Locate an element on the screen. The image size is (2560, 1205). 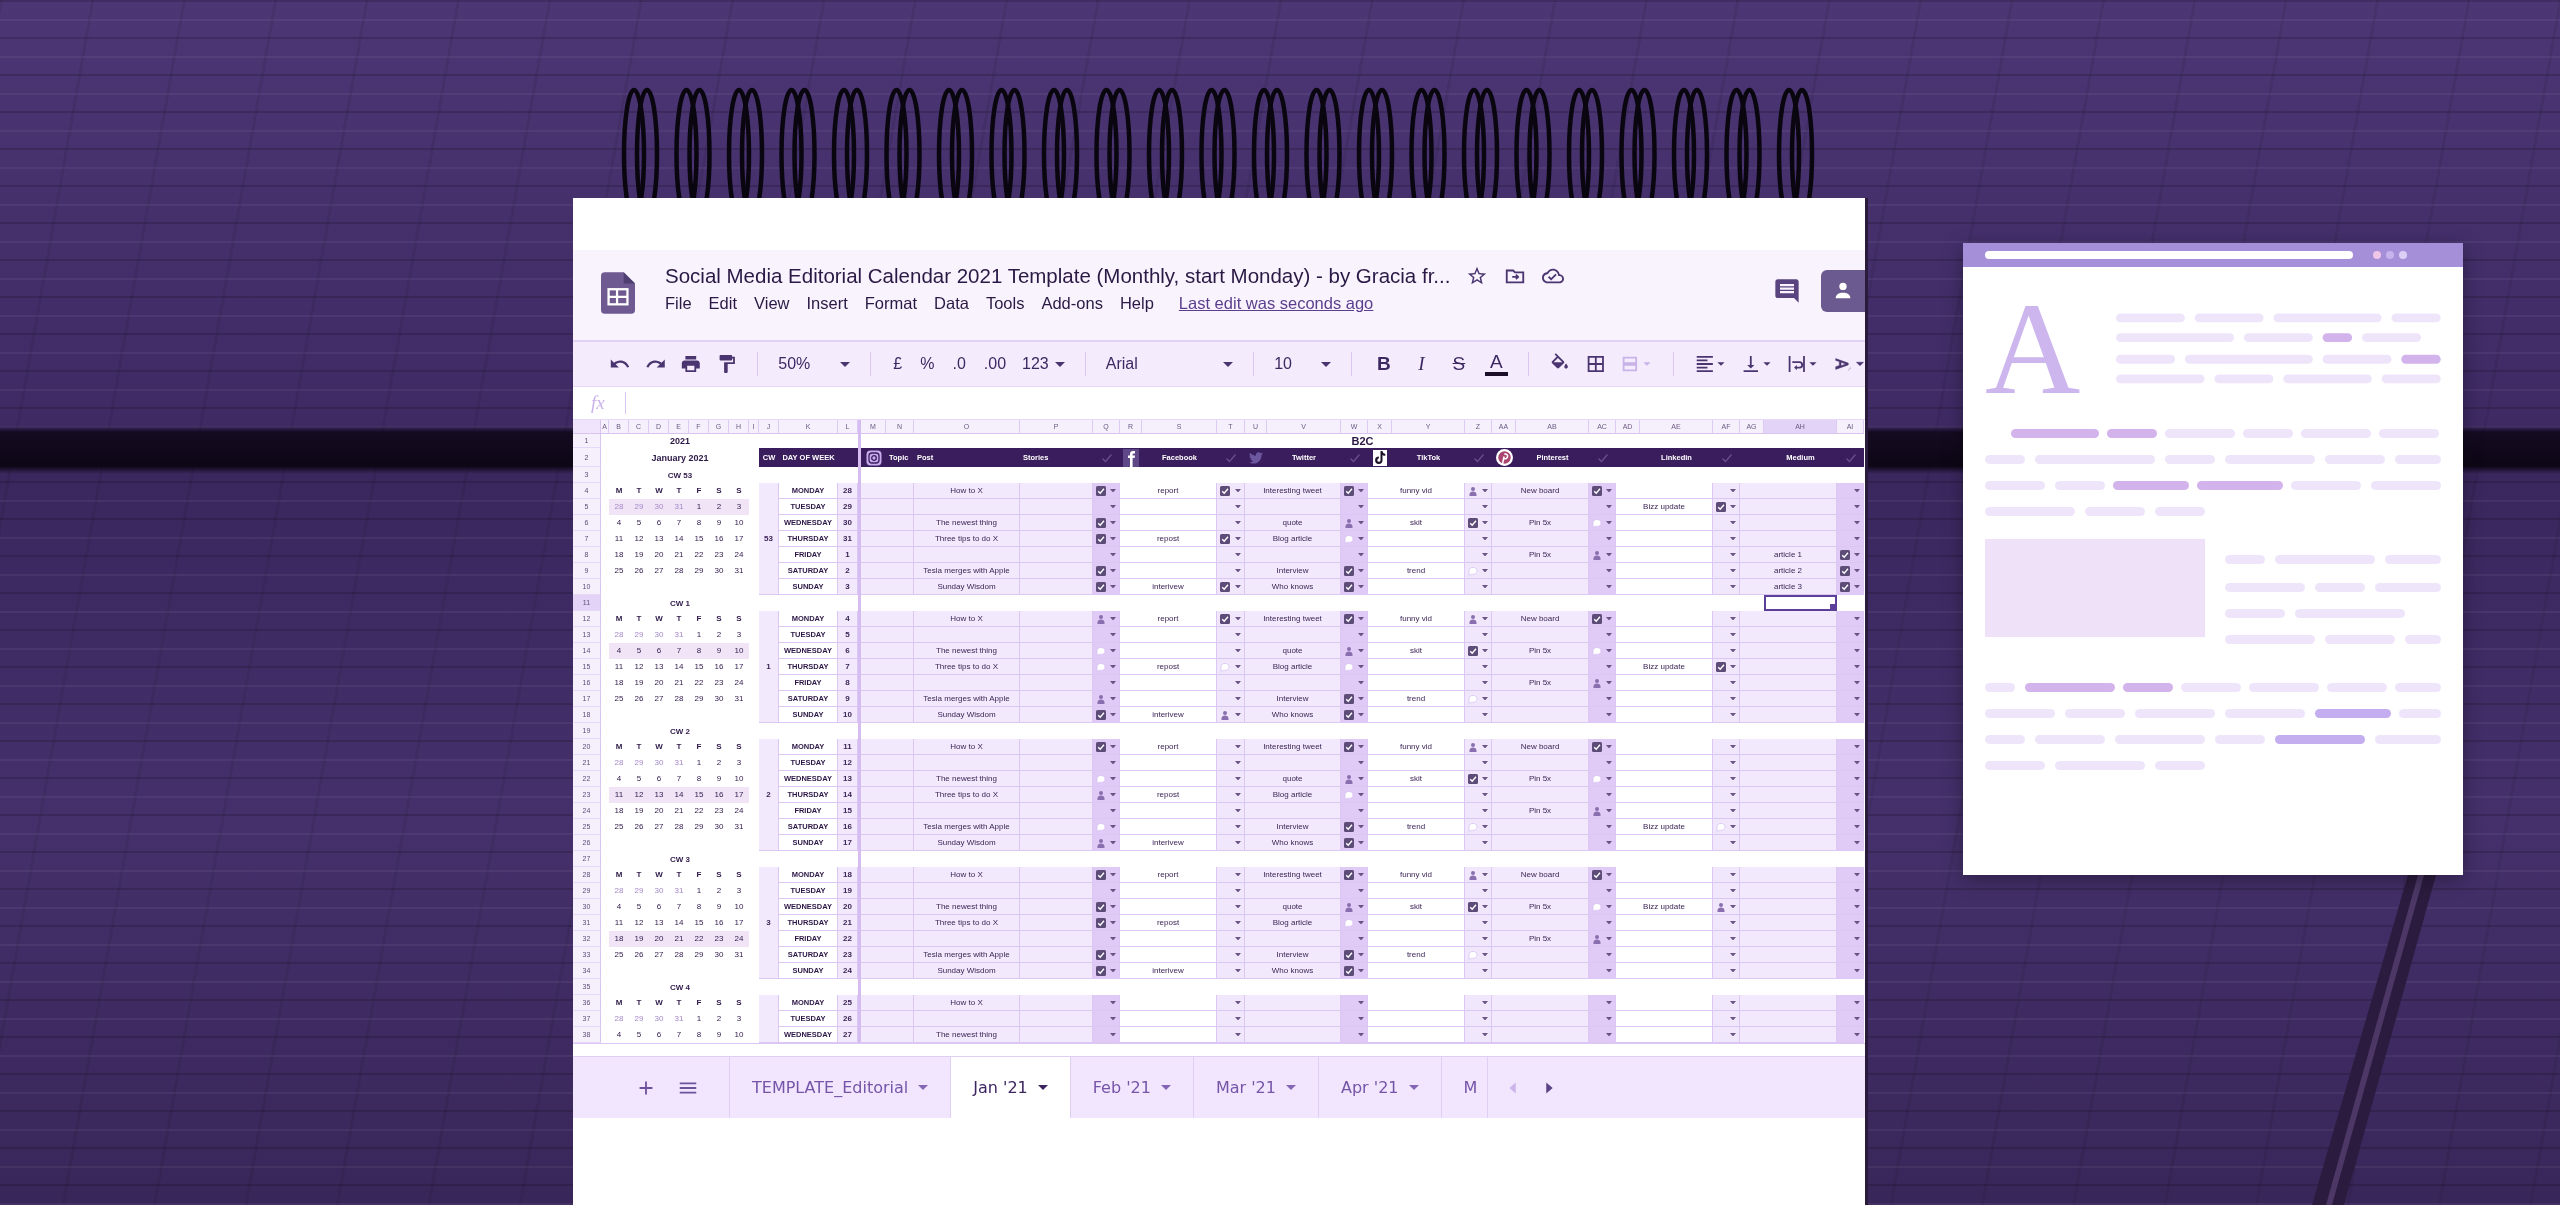
calendar-day: 25 is located at coordinates (619, 955).